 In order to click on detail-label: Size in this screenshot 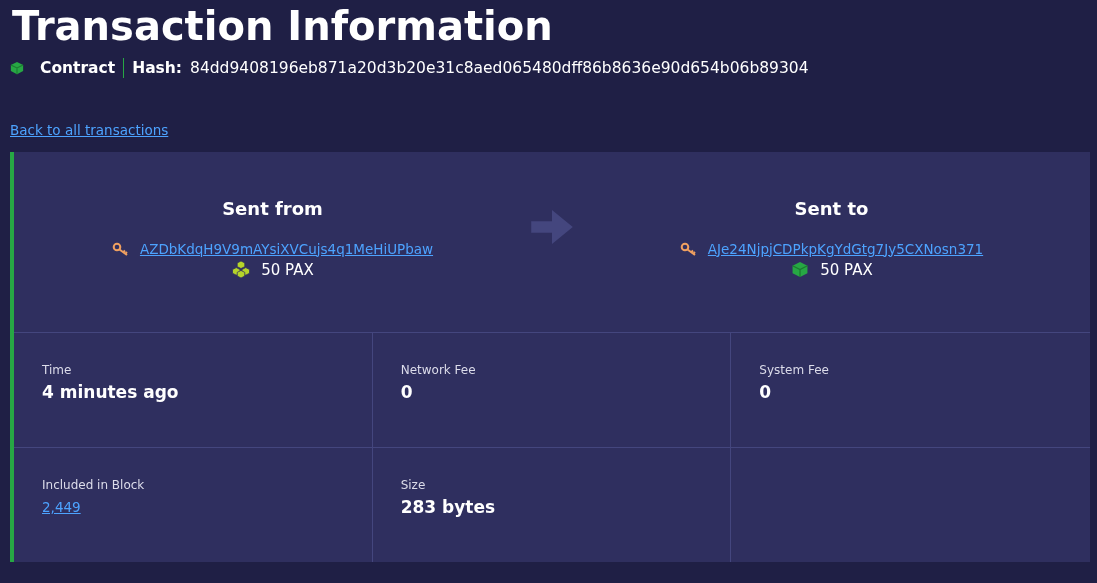, I will do `click(413, 484)`.